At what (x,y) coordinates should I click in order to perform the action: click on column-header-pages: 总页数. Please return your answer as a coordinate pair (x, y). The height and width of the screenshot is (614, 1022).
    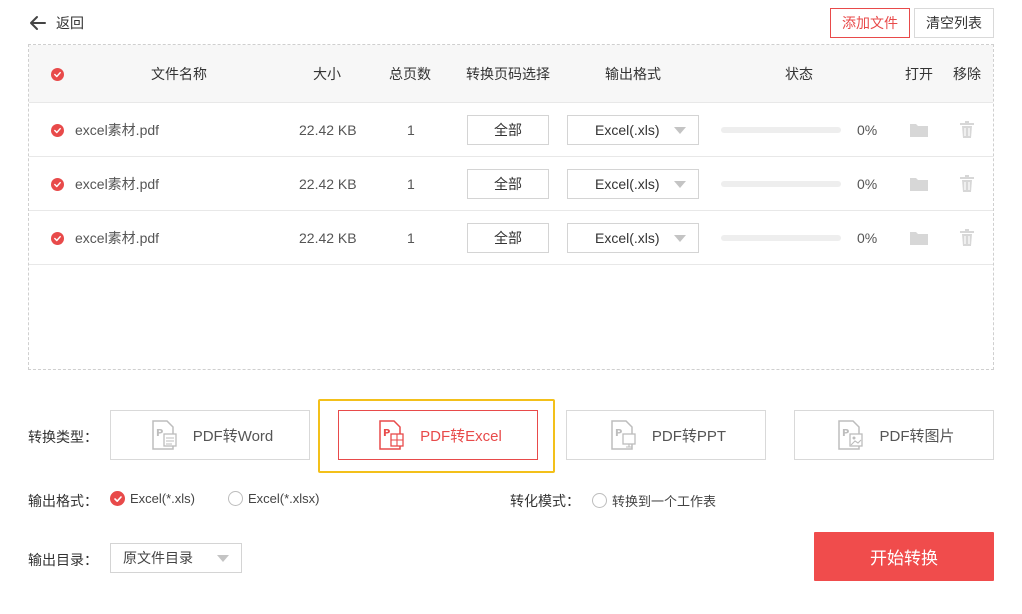
    Looking at the image, I should click on (410, 74).